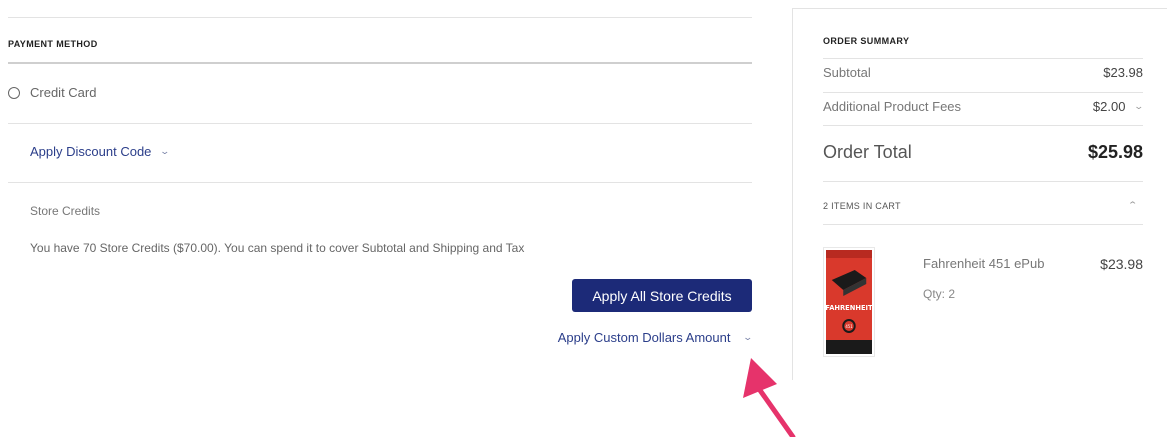 This screenshot has height=437, width=1167. Describe the element at coordinates (983, 205) in the screenshot. I see `cart-items-toggle: 2 ITEMS IN CART ⌃` at that location.